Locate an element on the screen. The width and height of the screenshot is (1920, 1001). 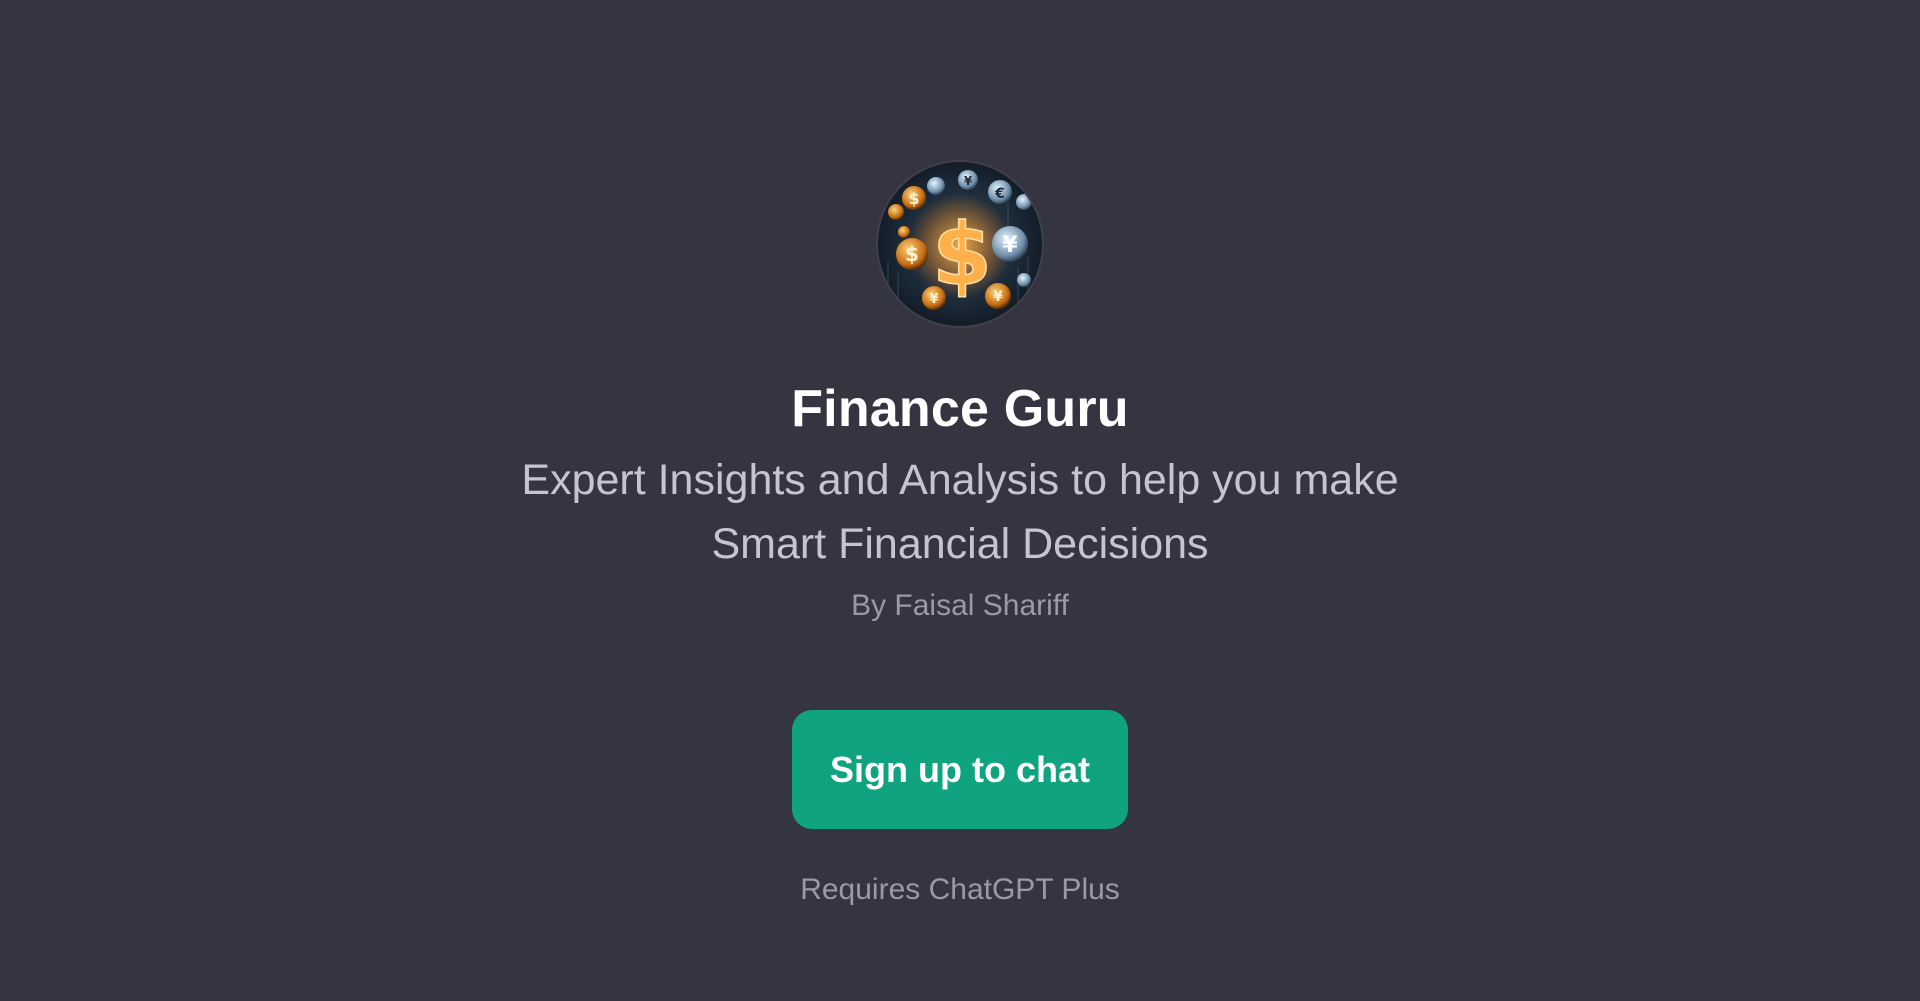
gpt-avatar: $ $ ¥ € ¥ ¥ ¥ $ is located at coordinates (960, 244).